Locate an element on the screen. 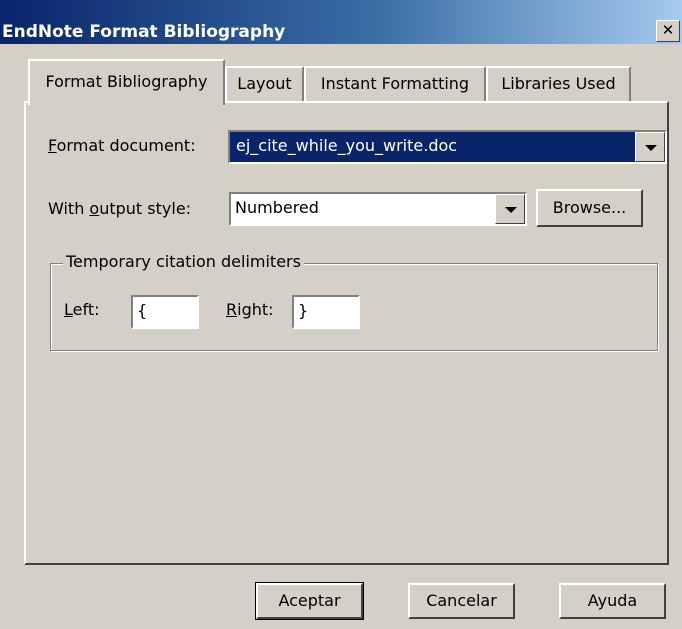  tab-libraries-used: Libraries Used is located at coordinates (558, 84).